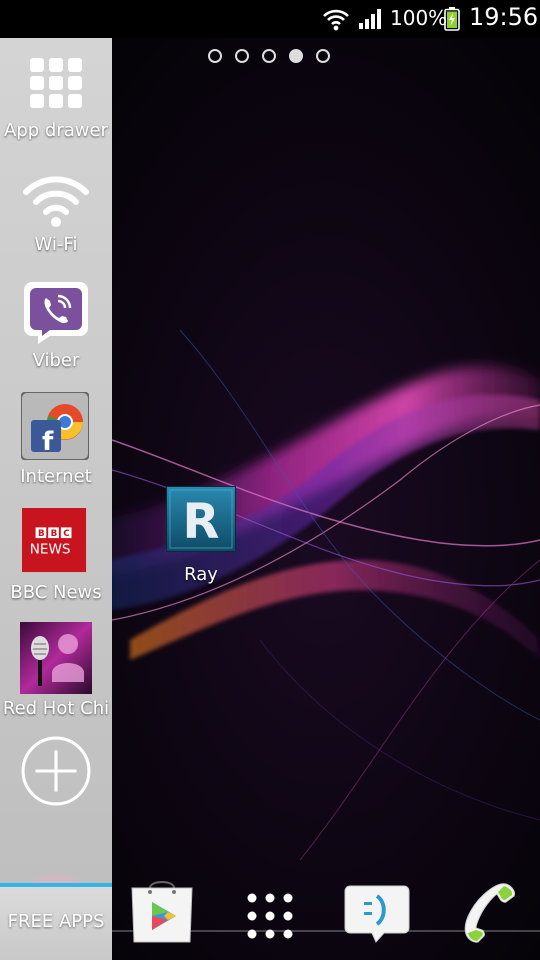  I want to click on svg-text: NEWS, so click(50, 550).